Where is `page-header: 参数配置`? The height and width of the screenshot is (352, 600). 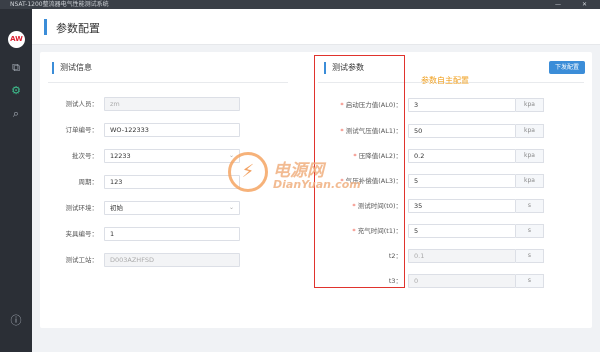
page-header: 参数配置 is located at coordinates (316, 27).